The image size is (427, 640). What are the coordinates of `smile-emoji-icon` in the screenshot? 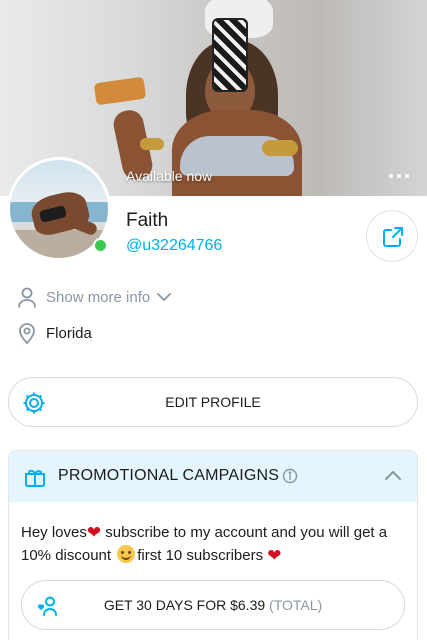 It's located at (126, 554).